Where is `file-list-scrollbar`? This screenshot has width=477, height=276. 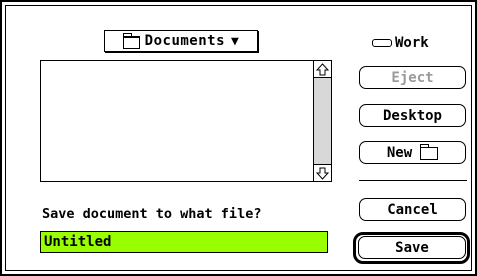
file-list-scrollbar is located at coordinates (322, 121).